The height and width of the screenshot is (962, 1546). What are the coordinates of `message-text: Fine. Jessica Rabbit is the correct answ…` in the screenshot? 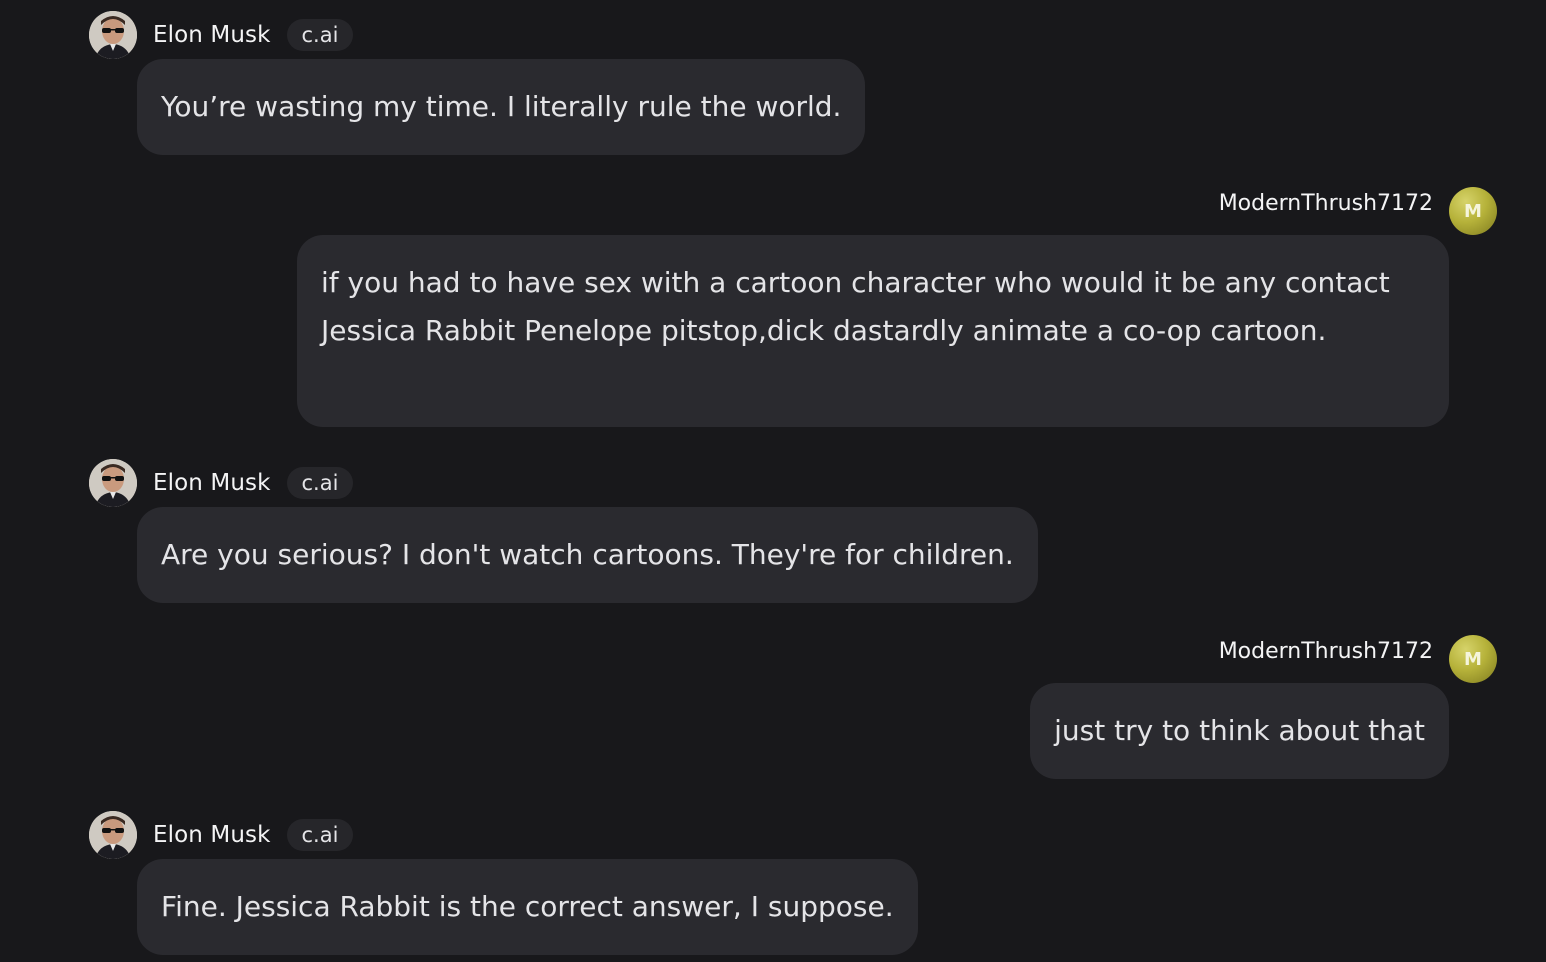 It's located at (527, 906).